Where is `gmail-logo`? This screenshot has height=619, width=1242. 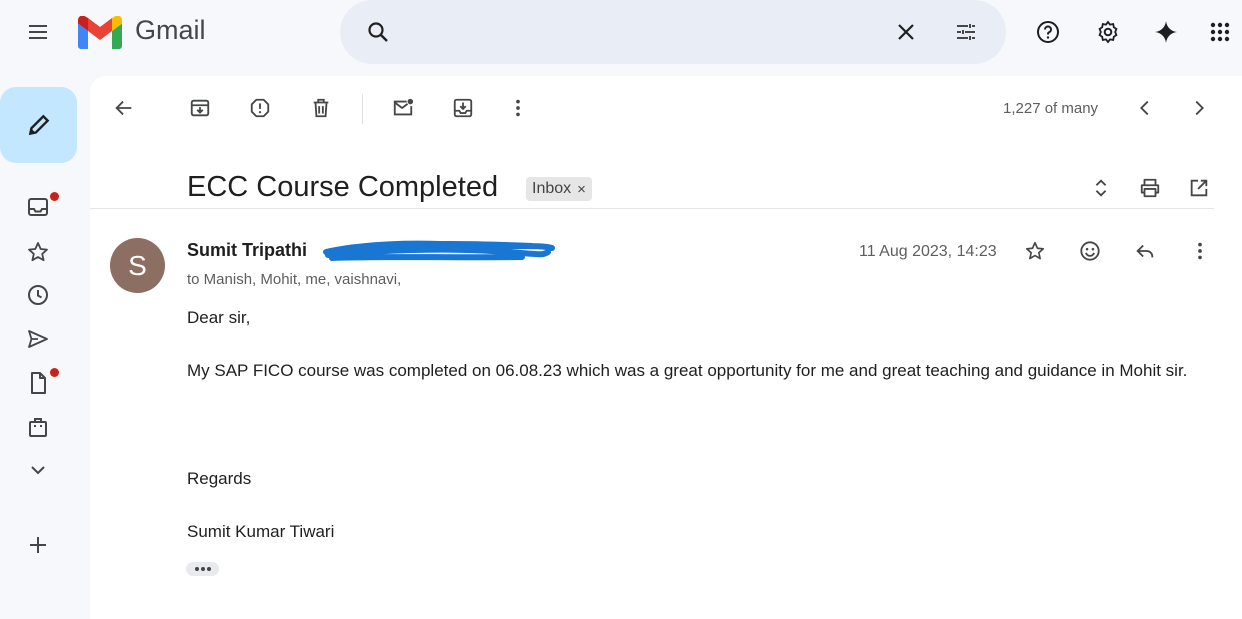
gmail-logo is located at coordinates (100, 32).